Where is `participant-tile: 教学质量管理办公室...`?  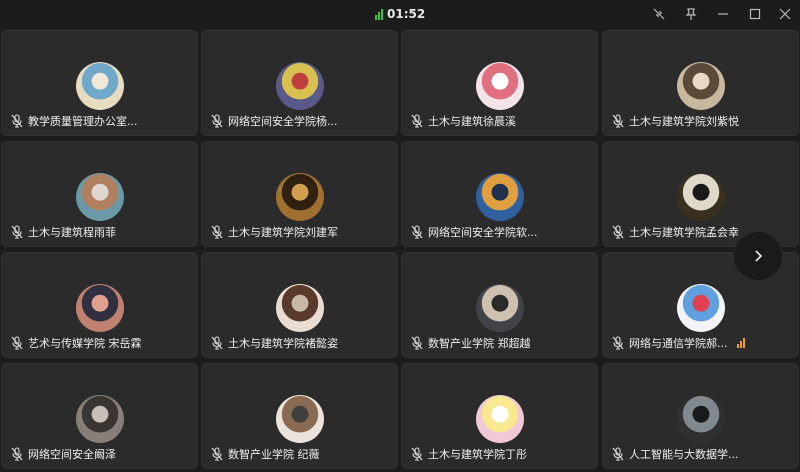
participant-tile: 教学质量管理办公室... is located at coordinates (99, 83).